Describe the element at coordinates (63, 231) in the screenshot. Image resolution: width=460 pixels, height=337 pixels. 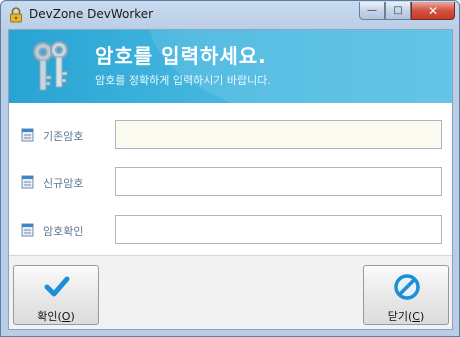
I see `confirm-password-label: 암호확인` at that location.